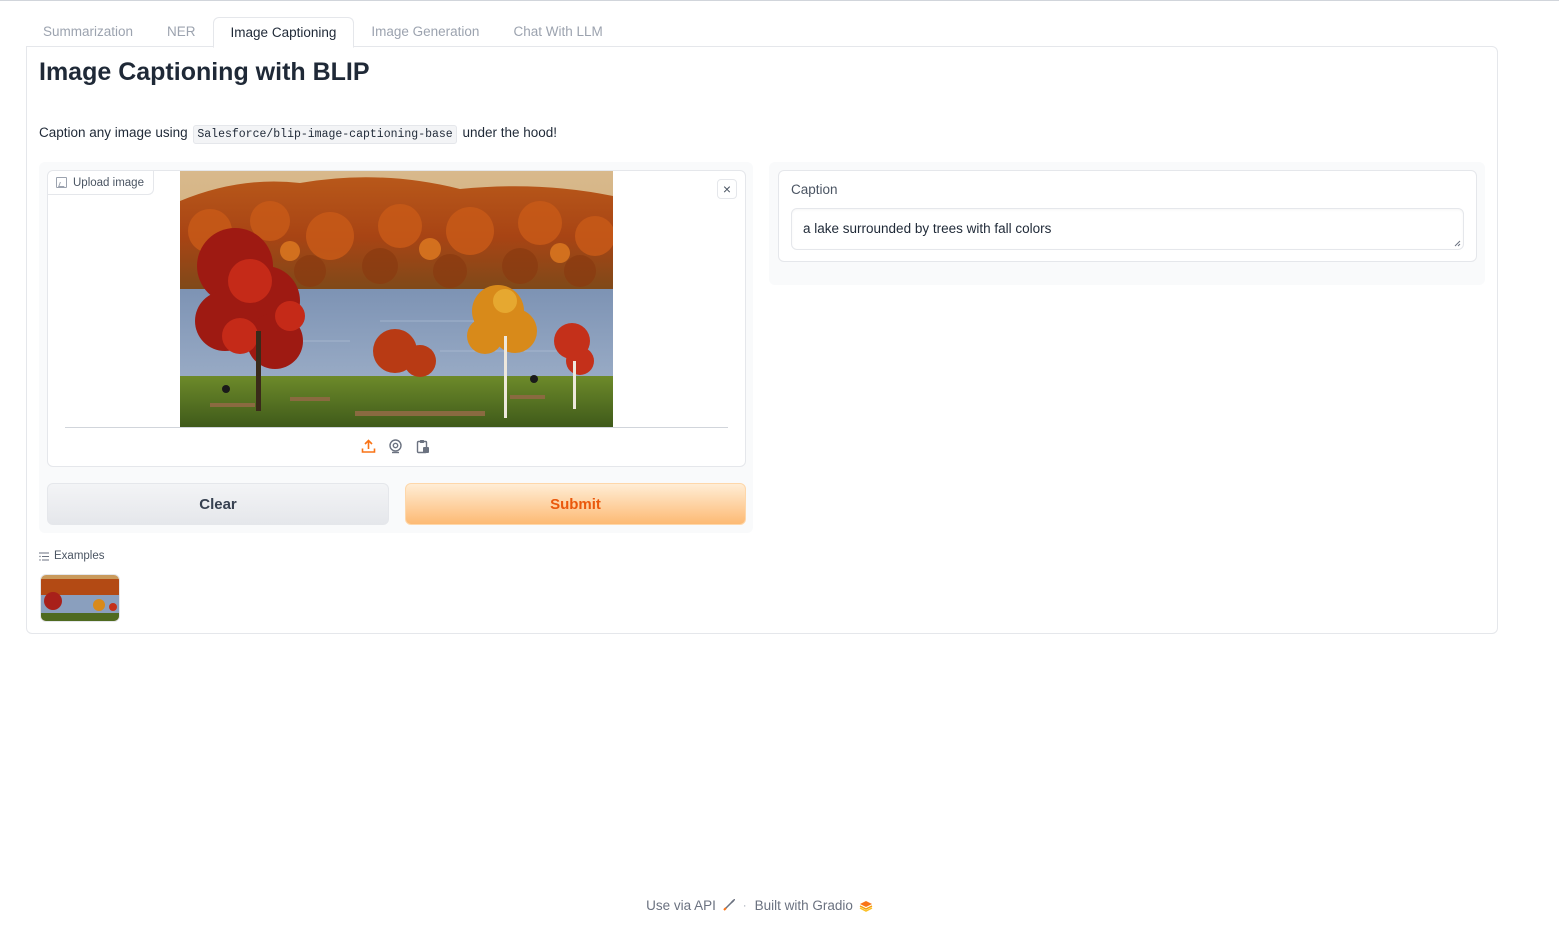 The height and width of the screenshot is (928, 1559). What do you see at coordinates (396, 427) in the screenshot?
I see `image-divider` at bounding box center [396, 427].